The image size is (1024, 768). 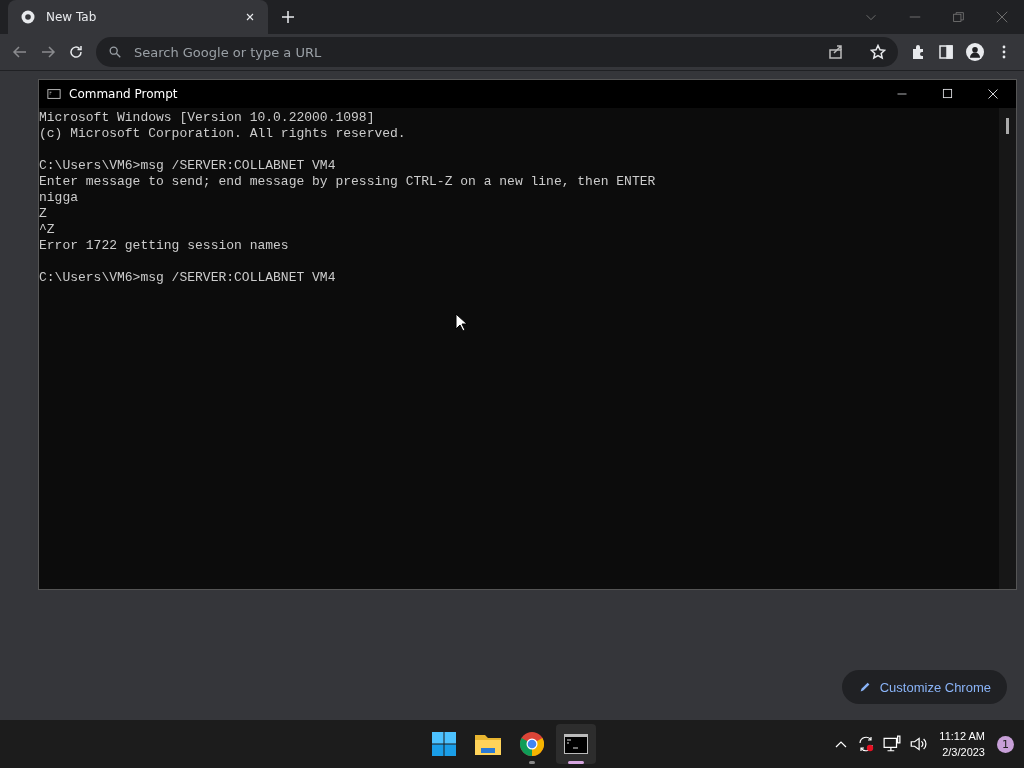 What do you see at coordinates (288, 17) in the screenshot?
I see `new-tab-icon` at bounding box center [288, 17].